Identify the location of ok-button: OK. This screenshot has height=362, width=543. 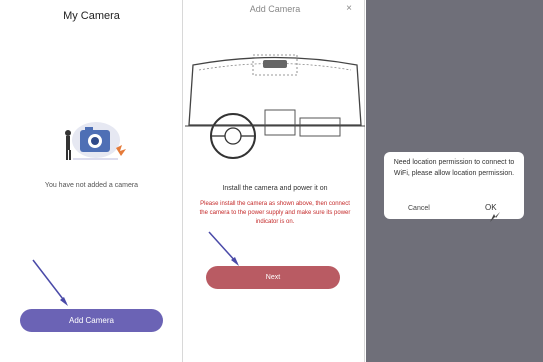
(491, 207).